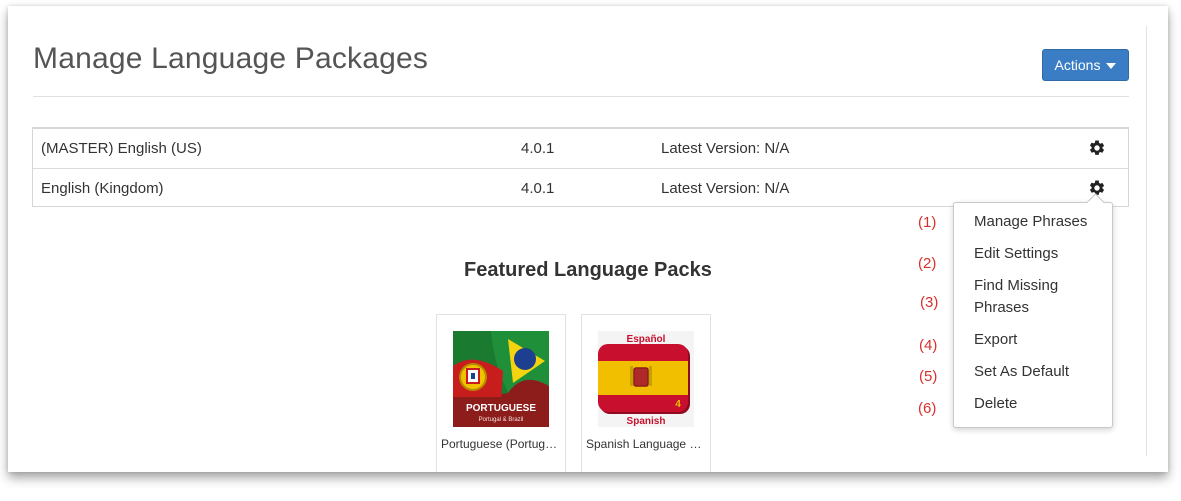  What do you see at coordinates (929, 302) in the screenshot?
I see `annotation-number: (3)` at bounding box center [929, 302].